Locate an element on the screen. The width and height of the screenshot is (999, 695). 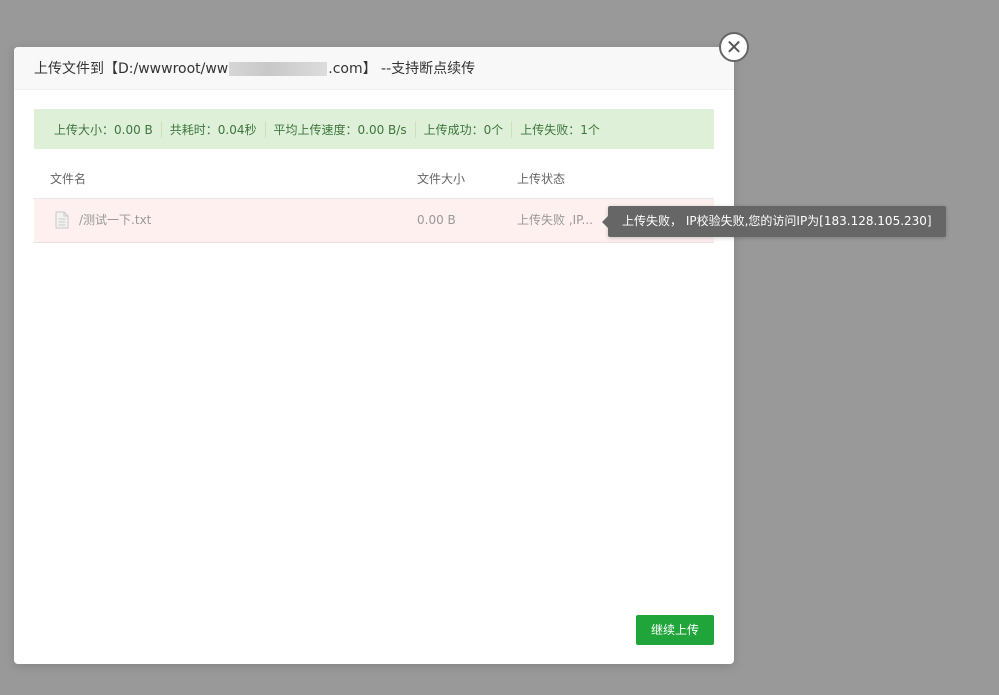
header-filename: 文件名 is located at coordinates (68, 179).